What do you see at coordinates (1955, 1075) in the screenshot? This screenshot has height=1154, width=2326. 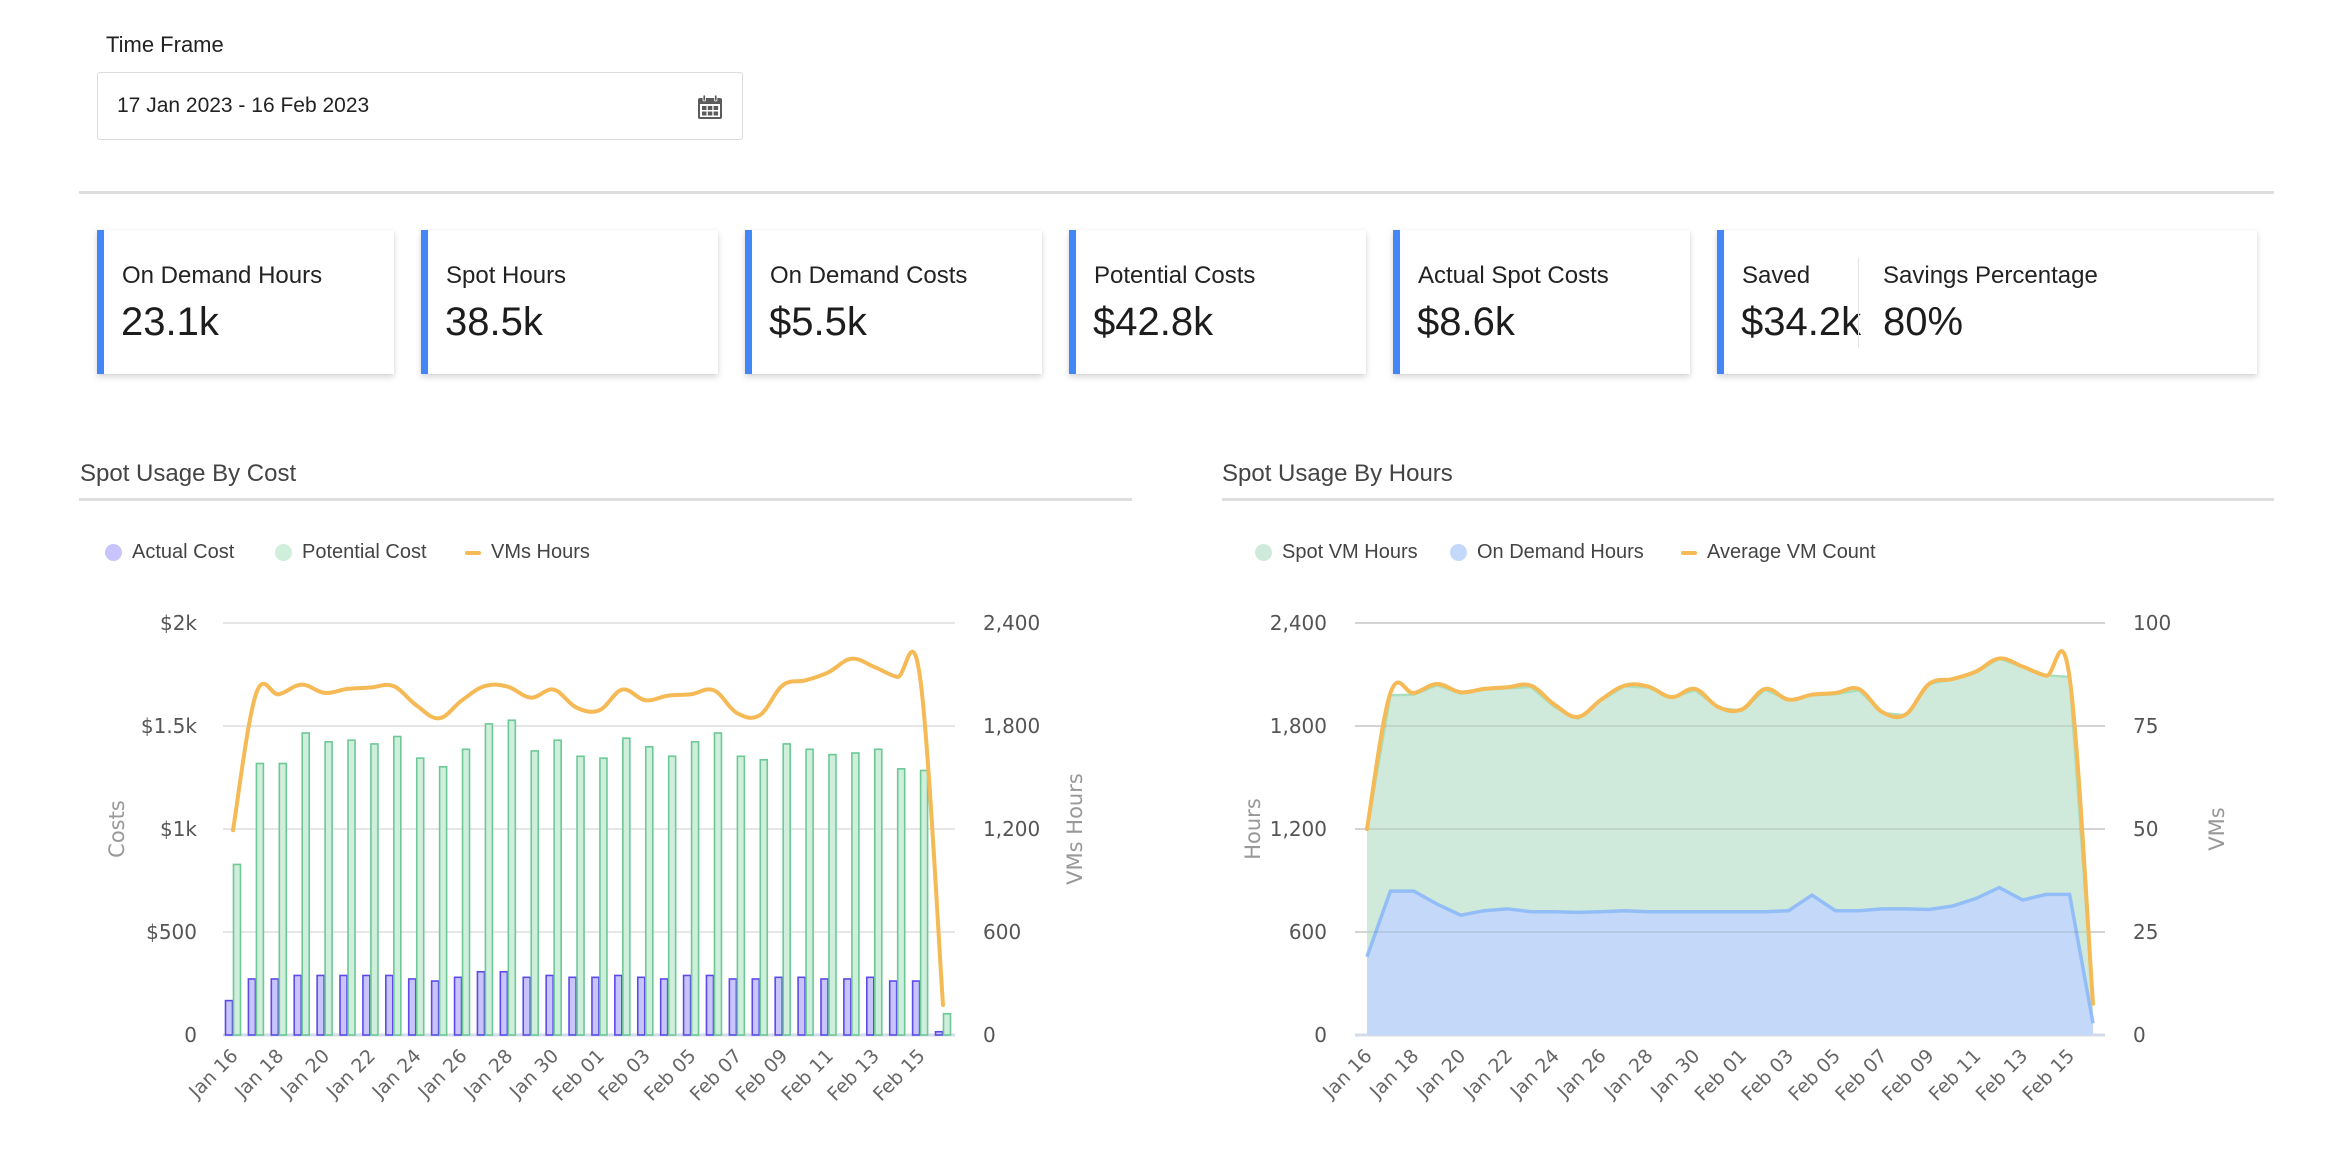 I see `x-tick-label: Feb 11` at bounding box center [1955, 1075].